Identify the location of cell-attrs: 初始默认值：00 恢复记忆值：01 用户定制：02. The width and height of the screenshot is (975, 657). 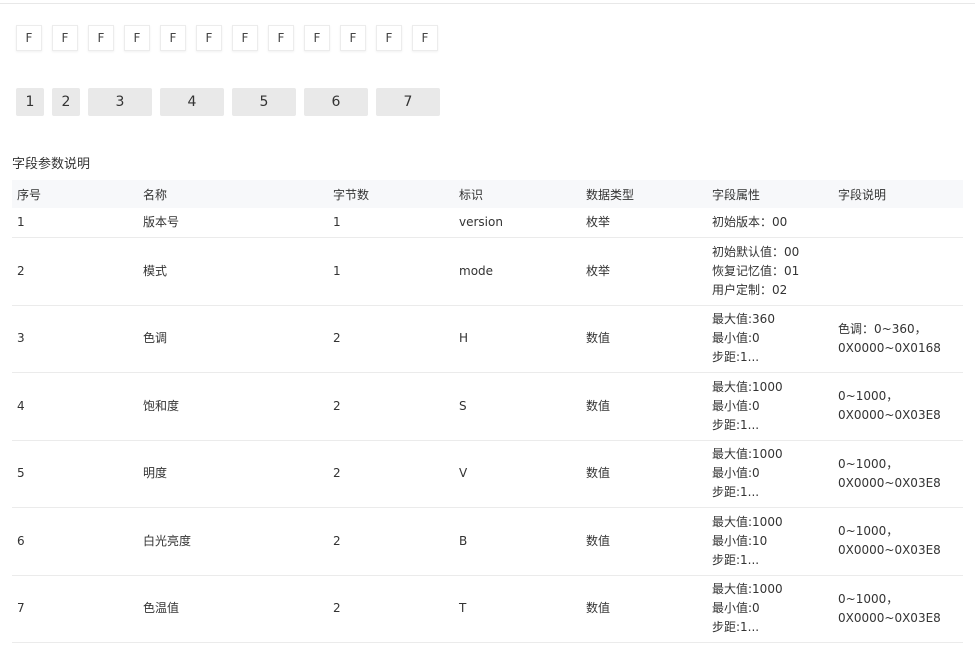
(770, 271).